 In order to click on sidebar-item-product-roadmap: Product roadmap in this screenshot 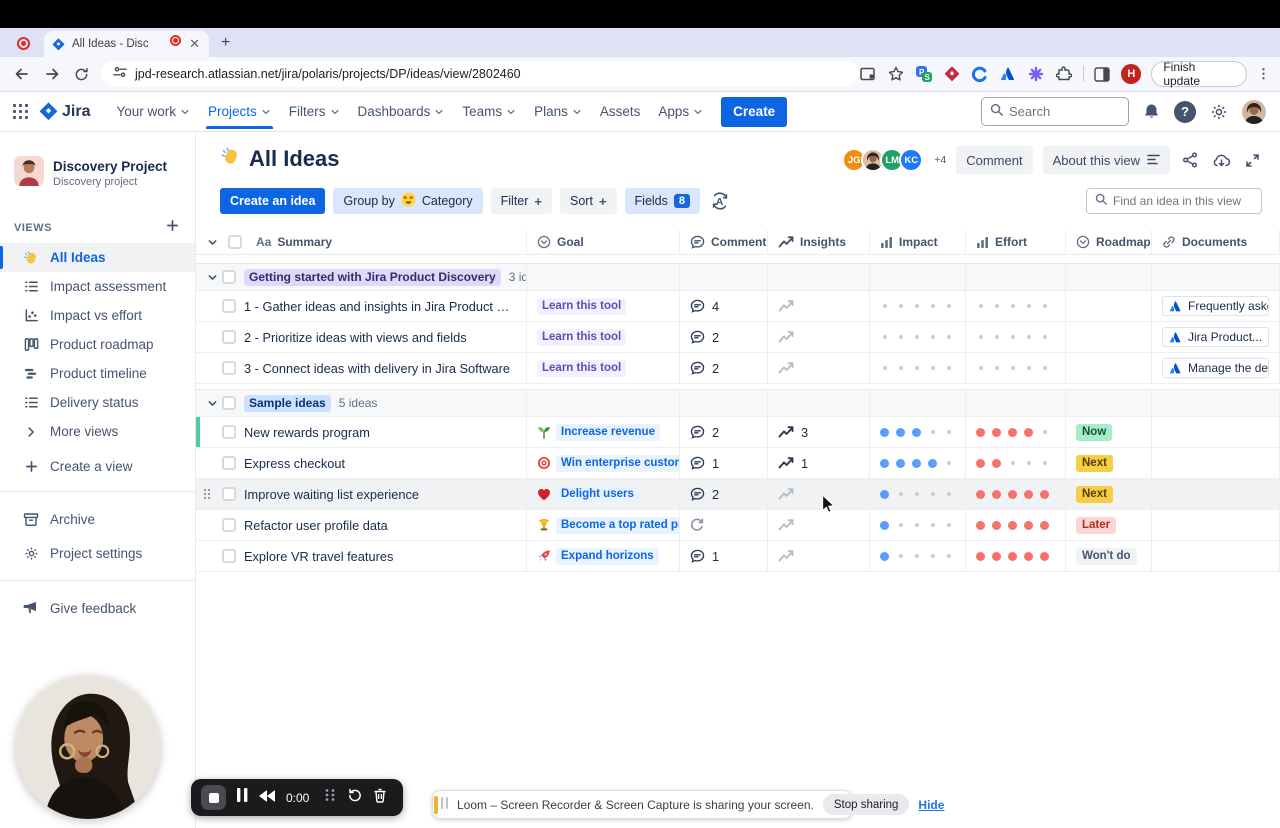, I will do `click(97, 344)`.